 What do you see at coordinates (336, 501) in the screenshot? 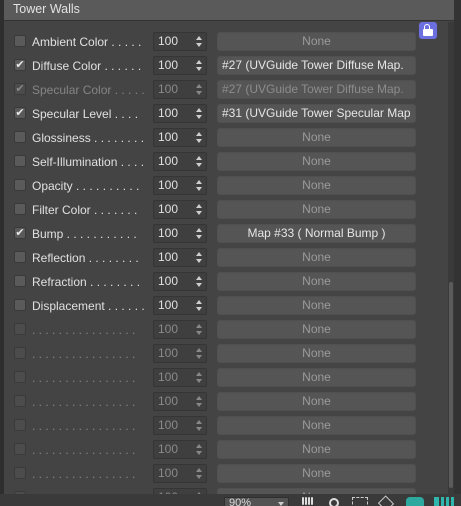
I see `zoom-search-icon` at bounding box center [336, 501].